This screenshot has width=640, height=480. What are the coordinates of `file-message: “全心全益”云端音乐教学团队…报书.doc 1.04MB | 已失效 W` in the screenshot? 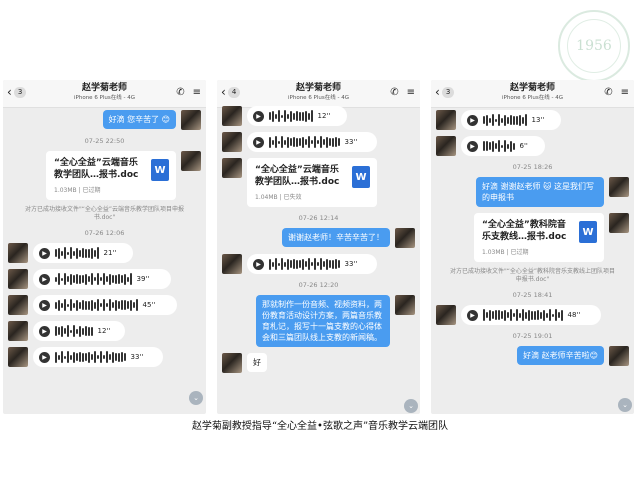 It's located at (312, 182).